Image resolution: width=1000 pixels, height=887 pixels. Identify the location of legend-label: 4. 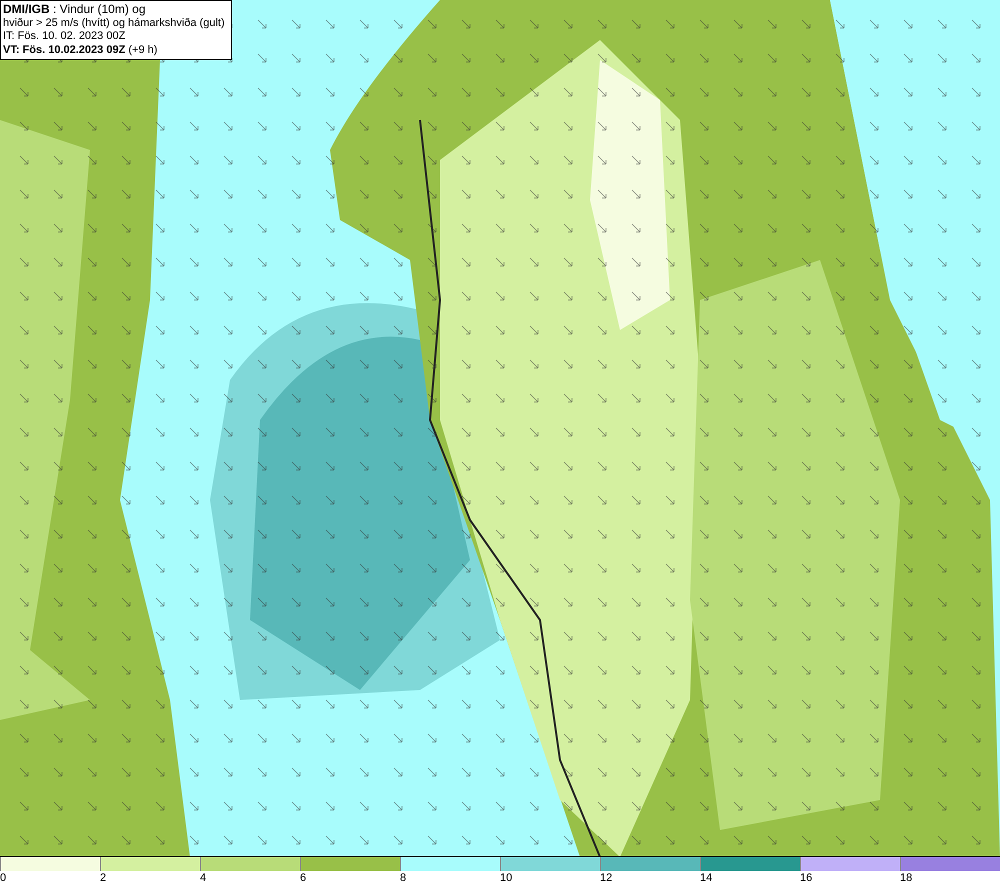
(203, 878).